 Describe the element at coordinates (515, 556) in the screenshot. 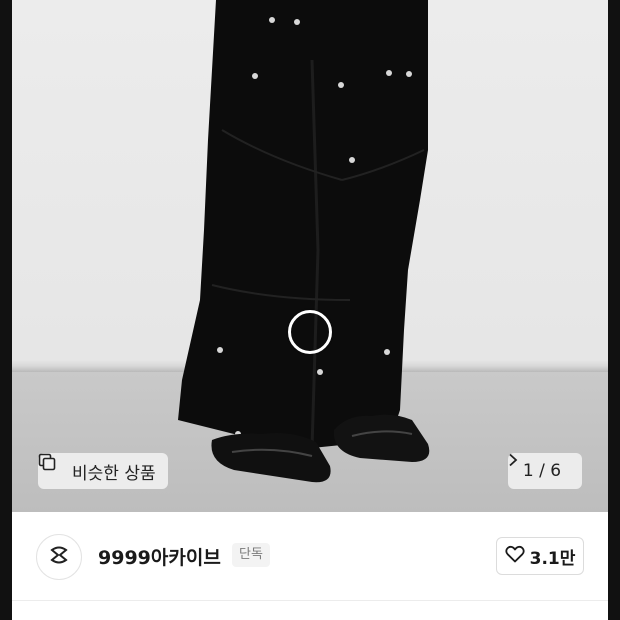

I see `heart-outline-icon` at that location.